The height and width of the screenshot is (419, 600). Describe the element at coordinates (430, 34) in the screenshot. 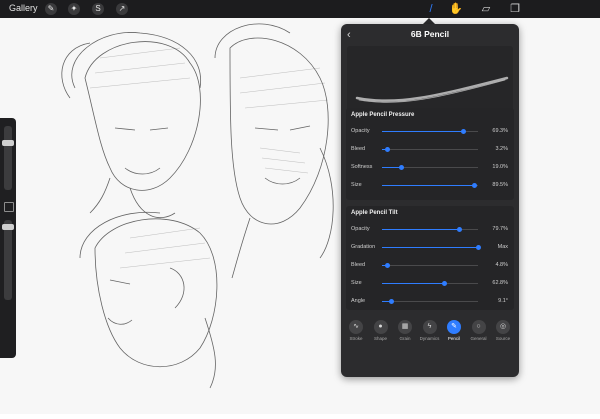

I see `panel-title: 6B Pencil` at that location.